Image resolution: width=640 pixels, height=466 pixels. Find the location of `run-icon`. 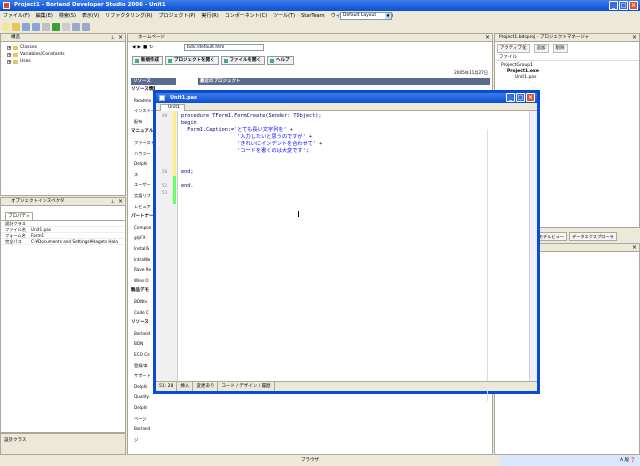

run-icon is located at coordinates (56, 26).